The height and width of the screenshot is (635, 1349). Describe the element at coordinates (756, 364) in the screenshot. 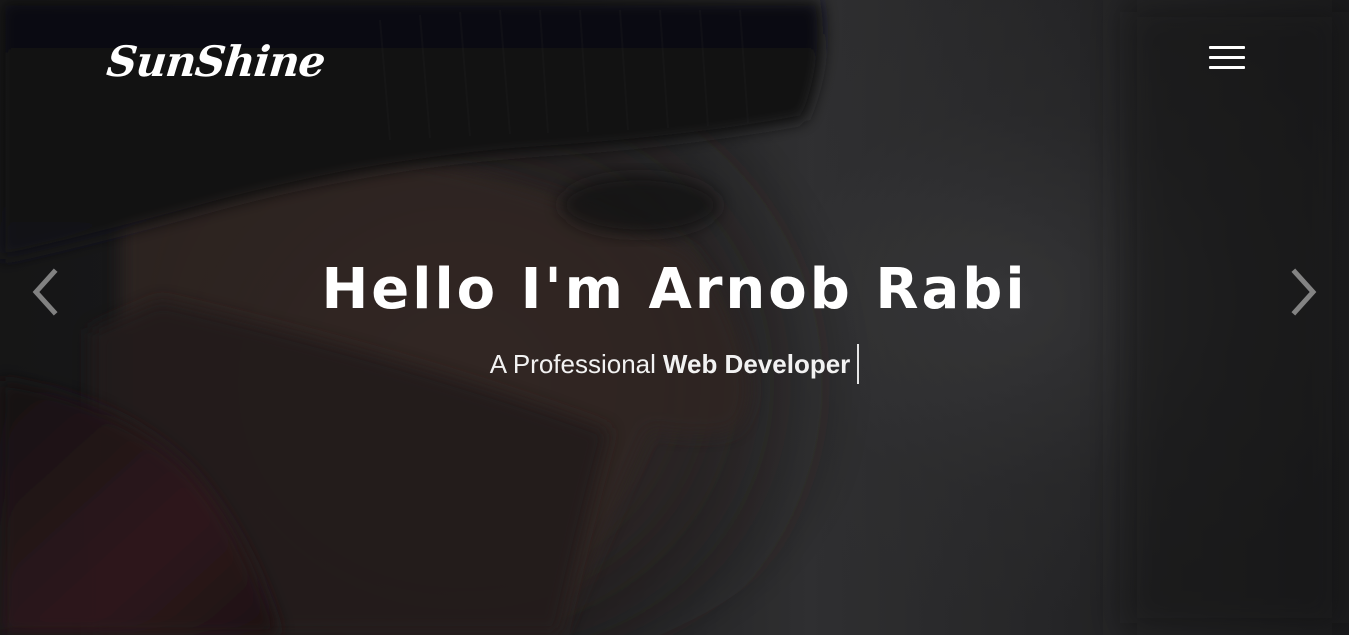

I see `hero-subtitle-highlight: Web Developer` at that location.